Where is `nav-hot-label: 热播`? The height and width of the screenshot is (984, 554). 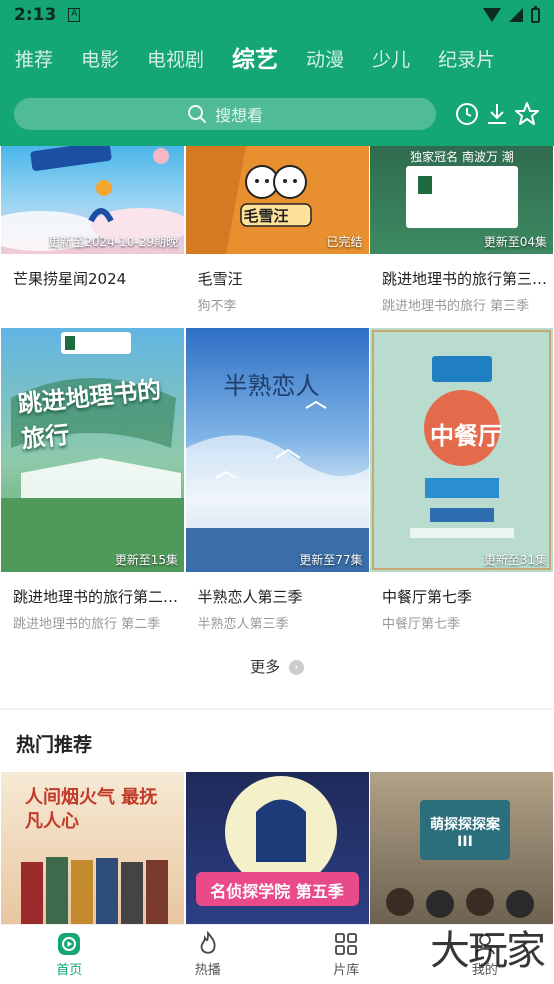
nav-hot-label: 热播 is located at coordinates (207, 970).